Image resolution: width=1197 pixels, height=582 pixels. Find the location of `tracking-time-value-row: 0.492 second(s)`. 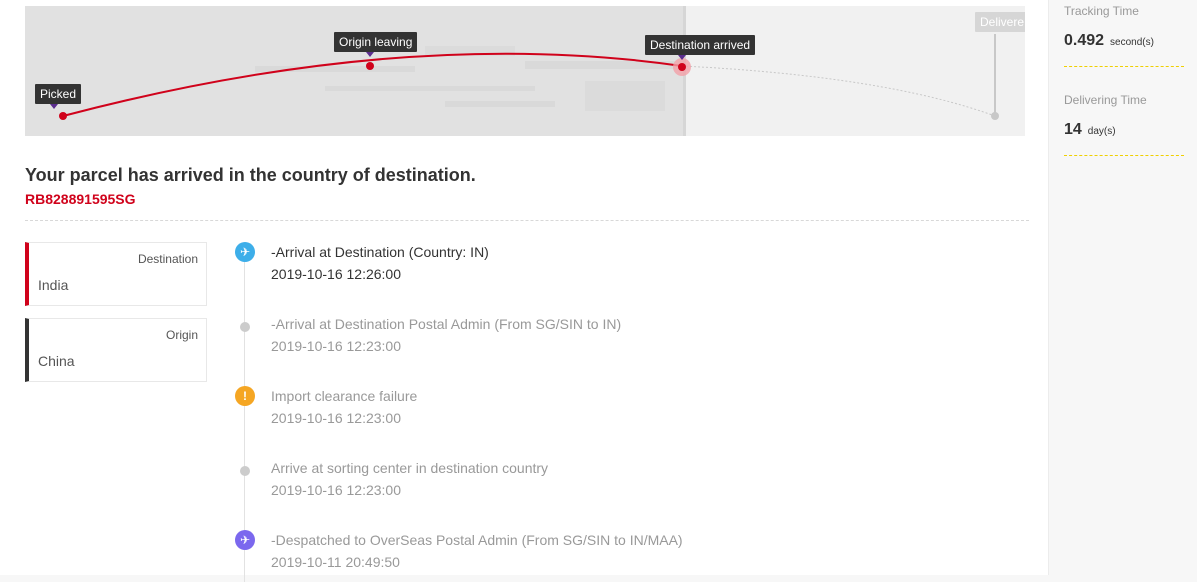

tracking-time-value-row: 0.492 second(s) is located at coordinates (1124, 41).